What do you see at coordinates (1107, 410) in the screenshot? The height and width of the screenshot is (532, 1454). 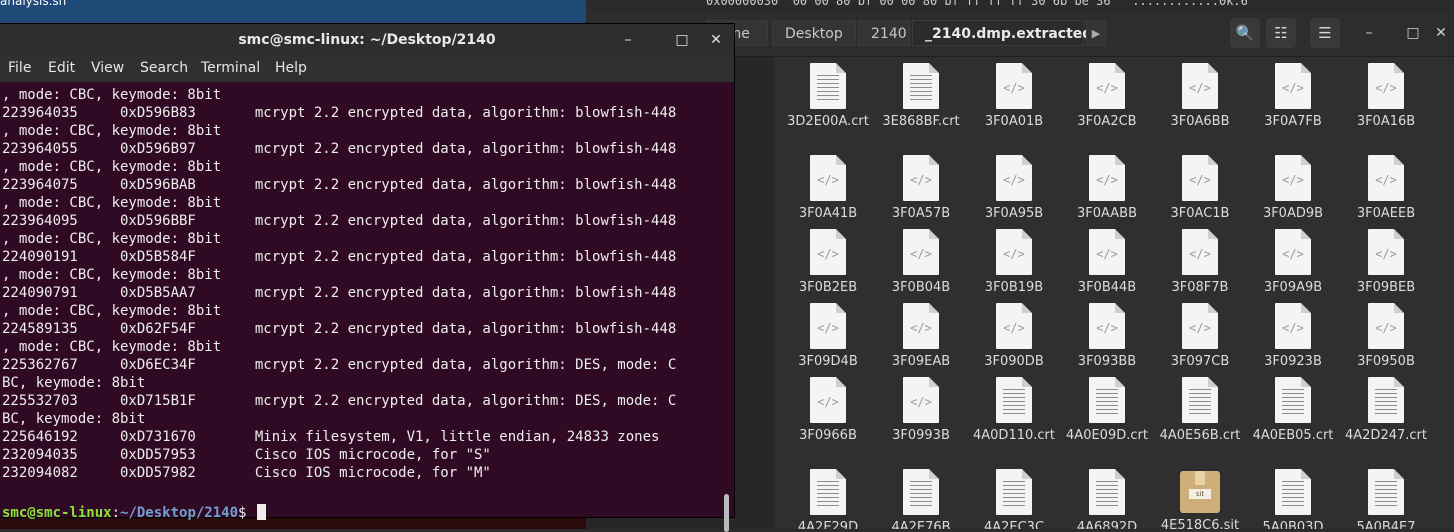 I see `file-item: 4A0E09D.crt` at bounding box center [1107, 410].